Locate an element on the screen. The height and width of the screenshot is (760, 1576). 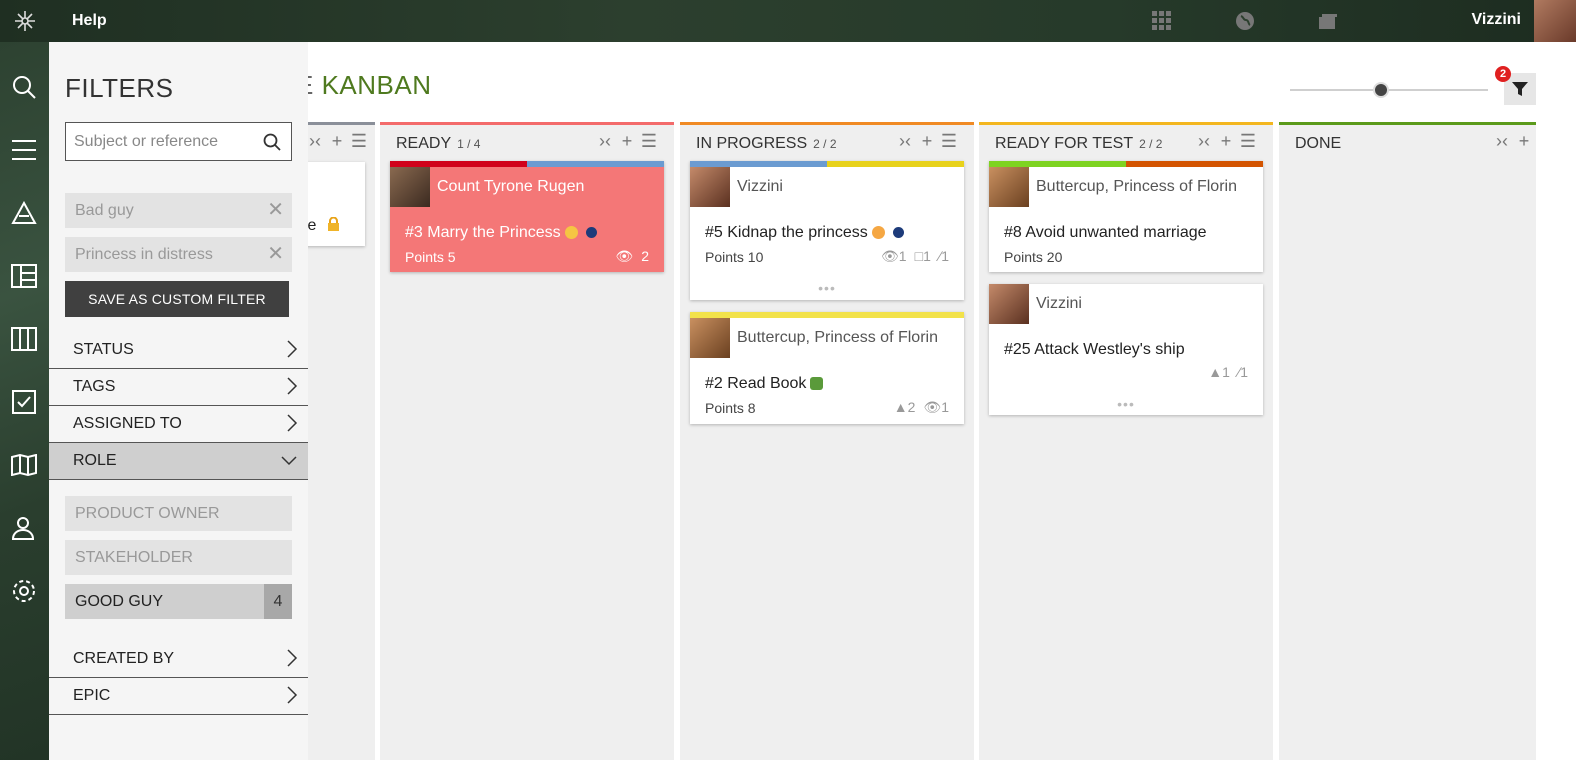
card-points: Points 20 is located at coordinates (1033, 257).